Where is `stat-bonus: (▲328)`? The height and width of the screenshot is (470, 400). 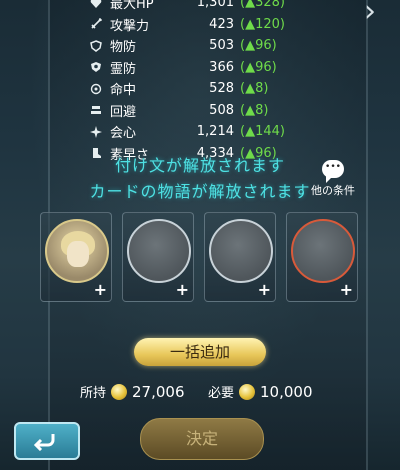
stat-bonus: (▲328) is located at coordinates (262, 5).